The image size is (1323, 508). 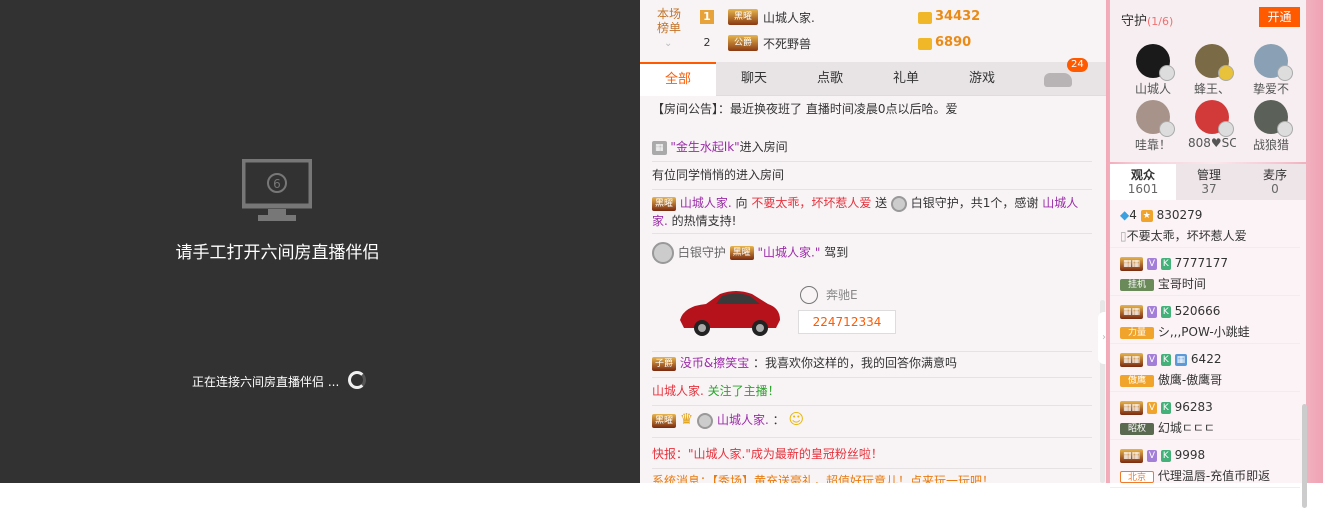 I want to click on monitor-icon: 6, so click(x=277, y=190).